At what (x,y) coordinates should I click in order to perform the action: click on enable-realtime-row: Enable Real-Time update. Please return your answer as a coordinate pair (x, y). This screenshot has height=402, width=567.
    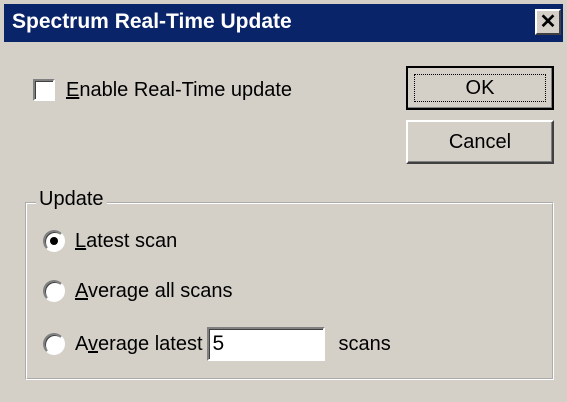
    Looking at the image, I should click on (162, 90).